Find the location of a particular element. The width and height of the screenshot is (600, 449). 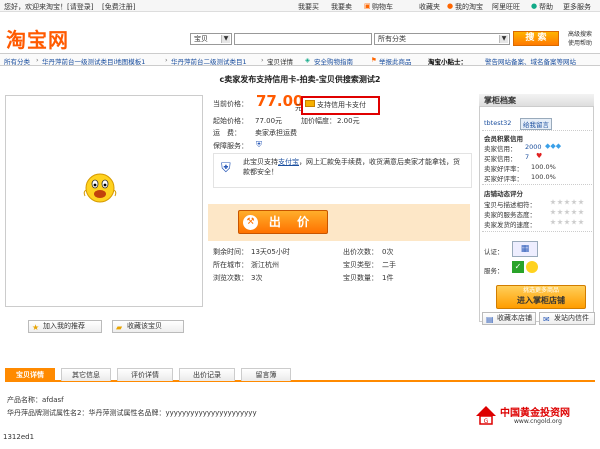

views: 3次 is located at coordinates (257, 278).